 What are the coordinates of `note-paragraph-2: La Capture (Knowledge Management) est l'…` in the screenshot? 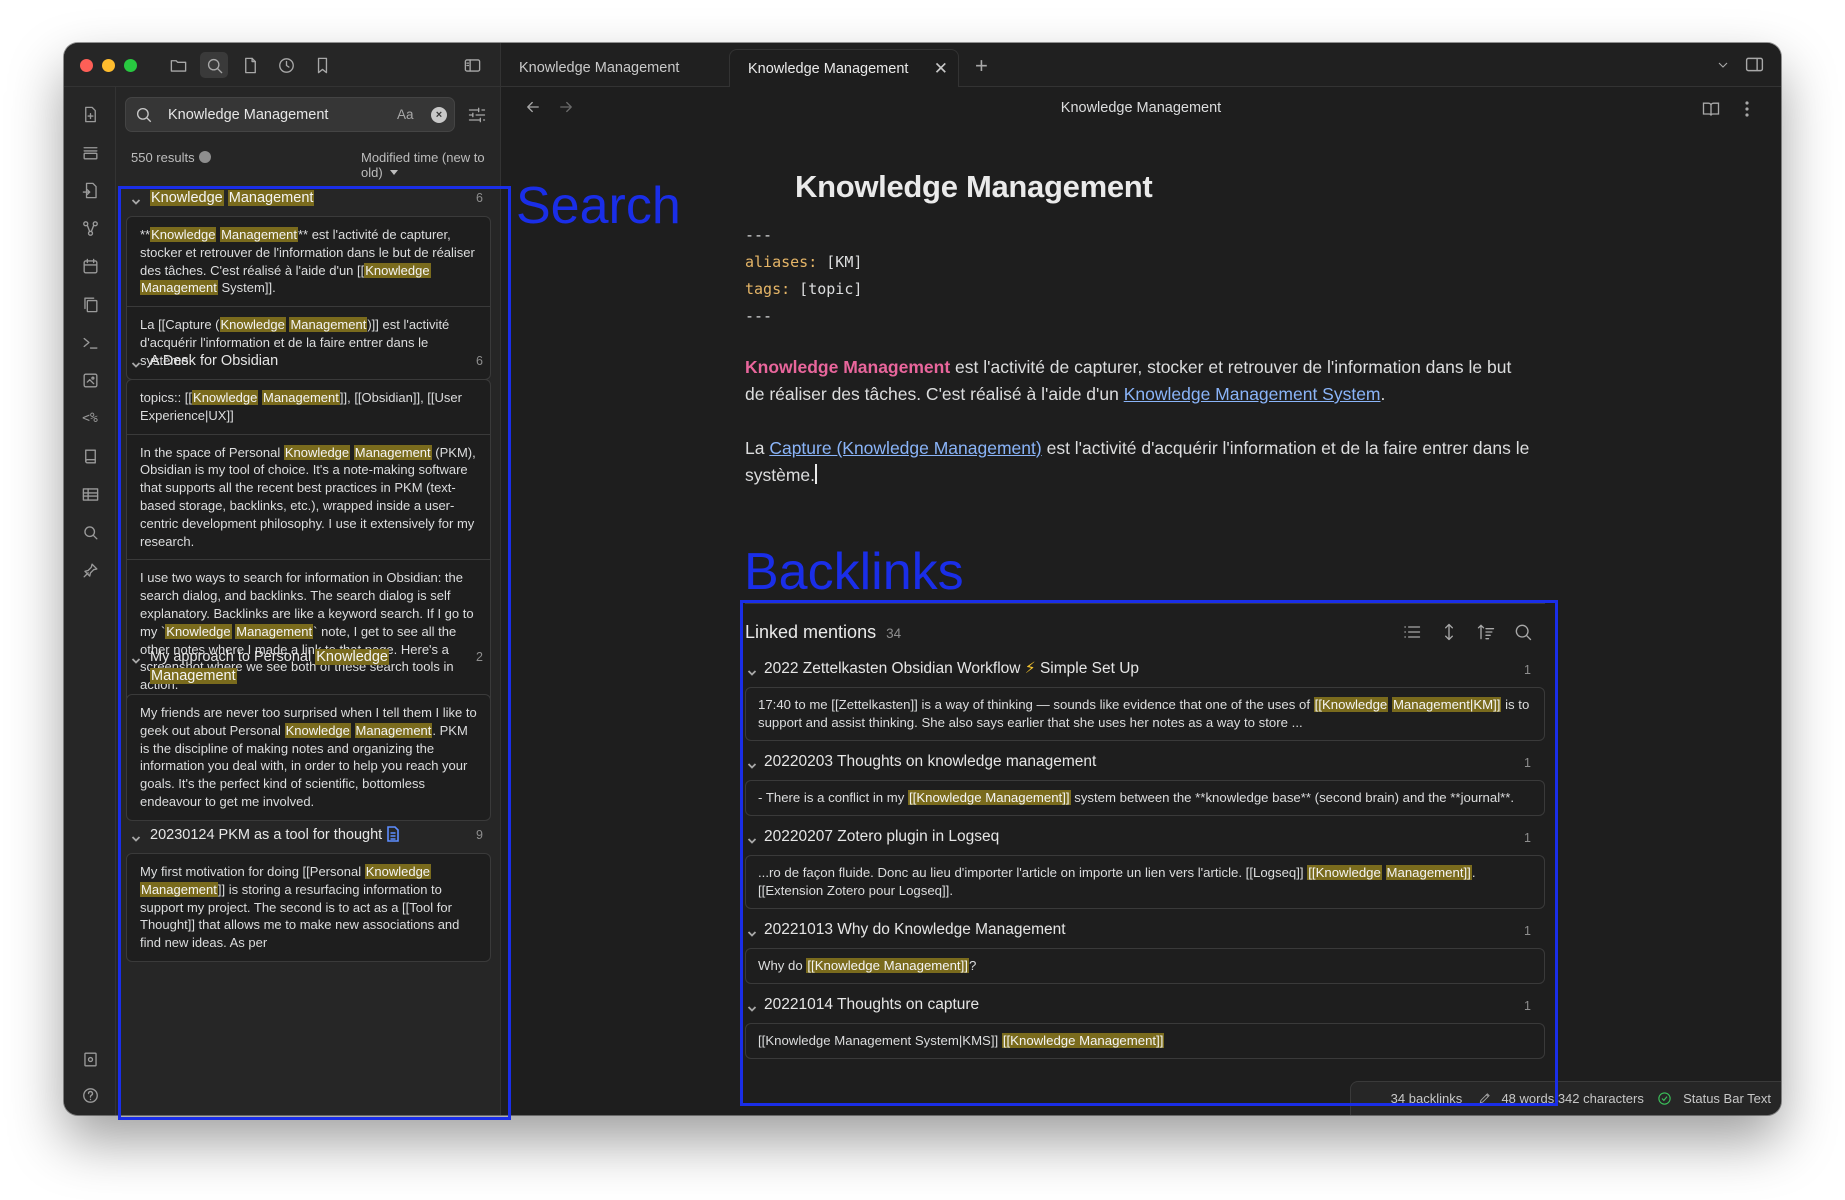 It's located at (1140, 462).